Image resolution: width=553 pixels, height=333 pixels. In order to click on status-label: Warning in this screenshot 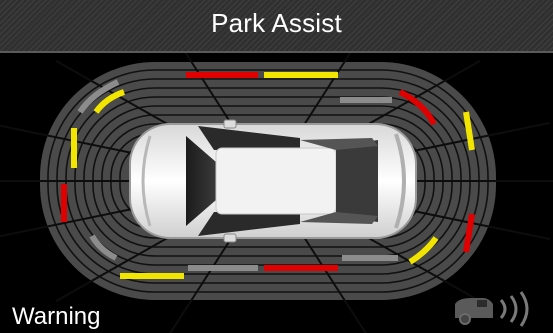, I will do `click(56, 316)`.